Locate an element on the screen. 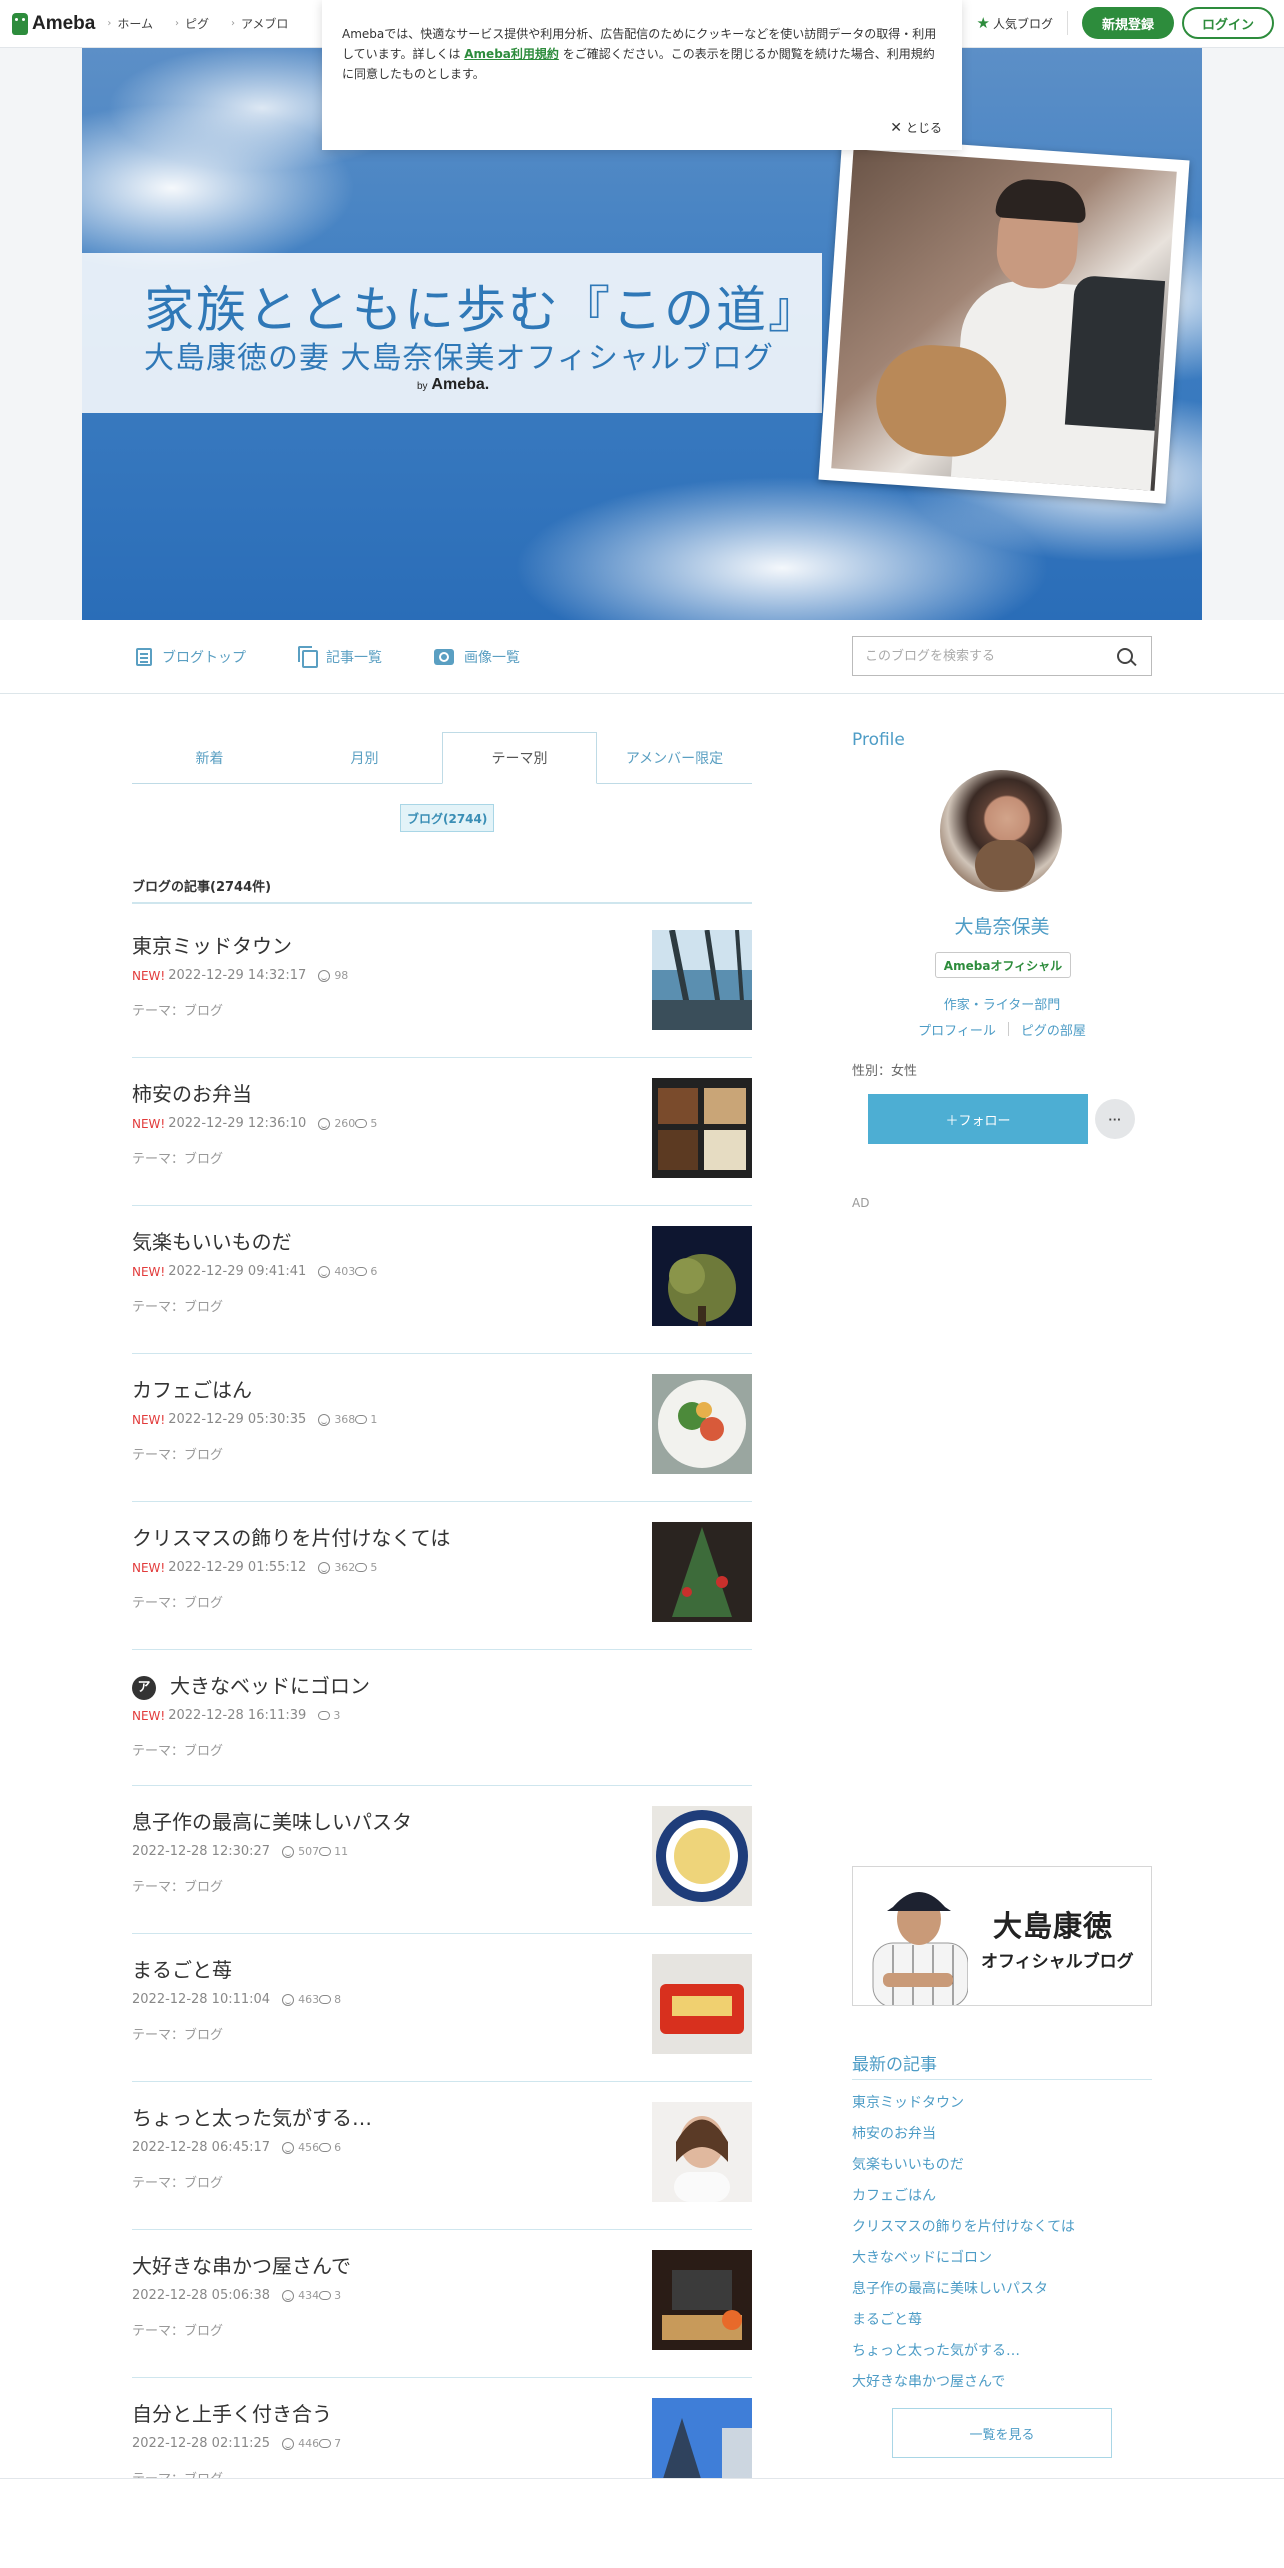 This screenshot has width=1284, height=2568. entry-title: 東京ミッドタウン is located at coordinates (212, 944).